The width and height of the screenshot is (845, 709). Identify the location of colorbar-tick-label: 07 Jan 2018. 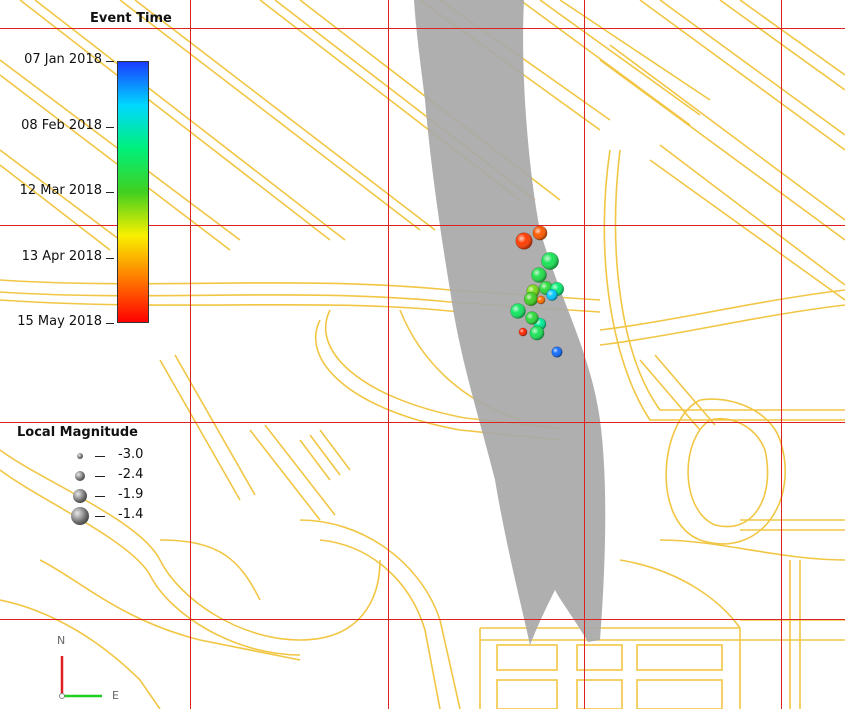
(63, 59).